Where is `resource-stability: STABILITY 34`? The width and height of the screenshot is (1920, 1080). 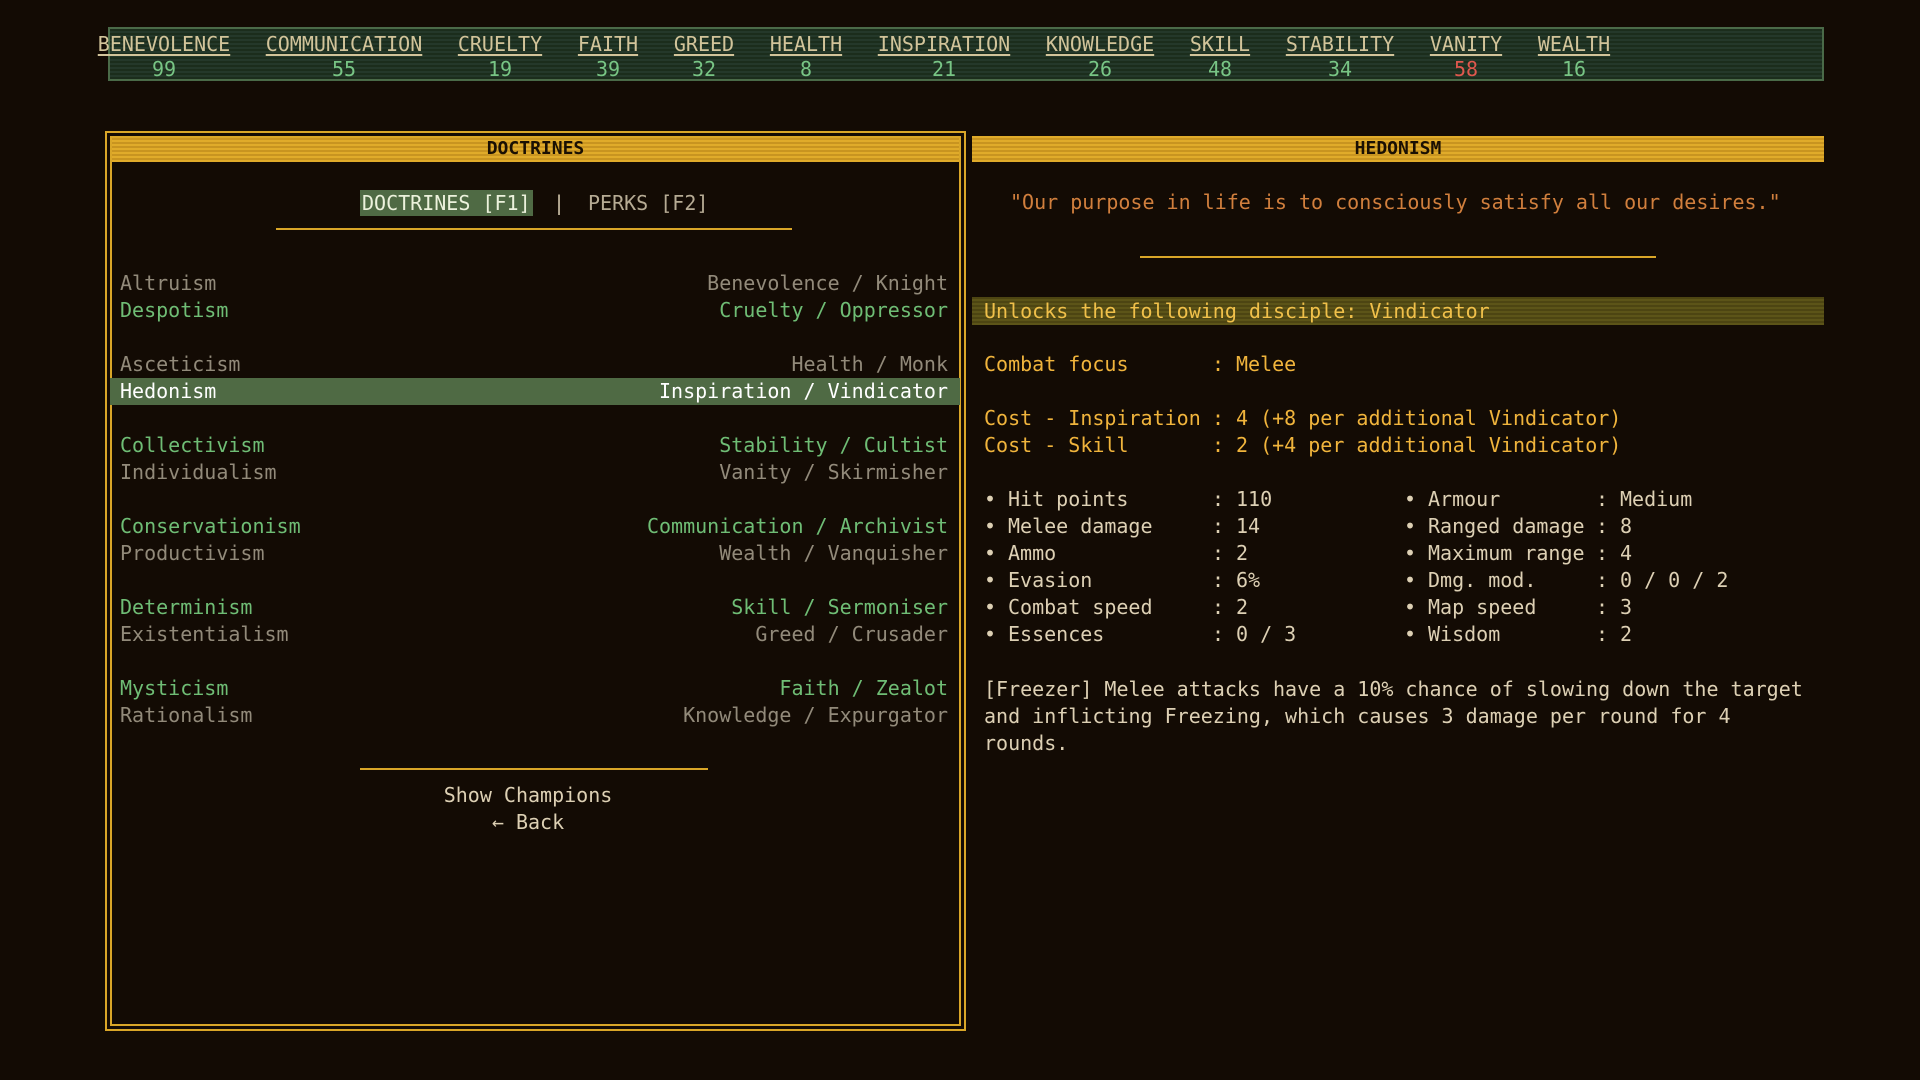
resource-stability: STABILITY 34 is located at coordinates (1340, 55).